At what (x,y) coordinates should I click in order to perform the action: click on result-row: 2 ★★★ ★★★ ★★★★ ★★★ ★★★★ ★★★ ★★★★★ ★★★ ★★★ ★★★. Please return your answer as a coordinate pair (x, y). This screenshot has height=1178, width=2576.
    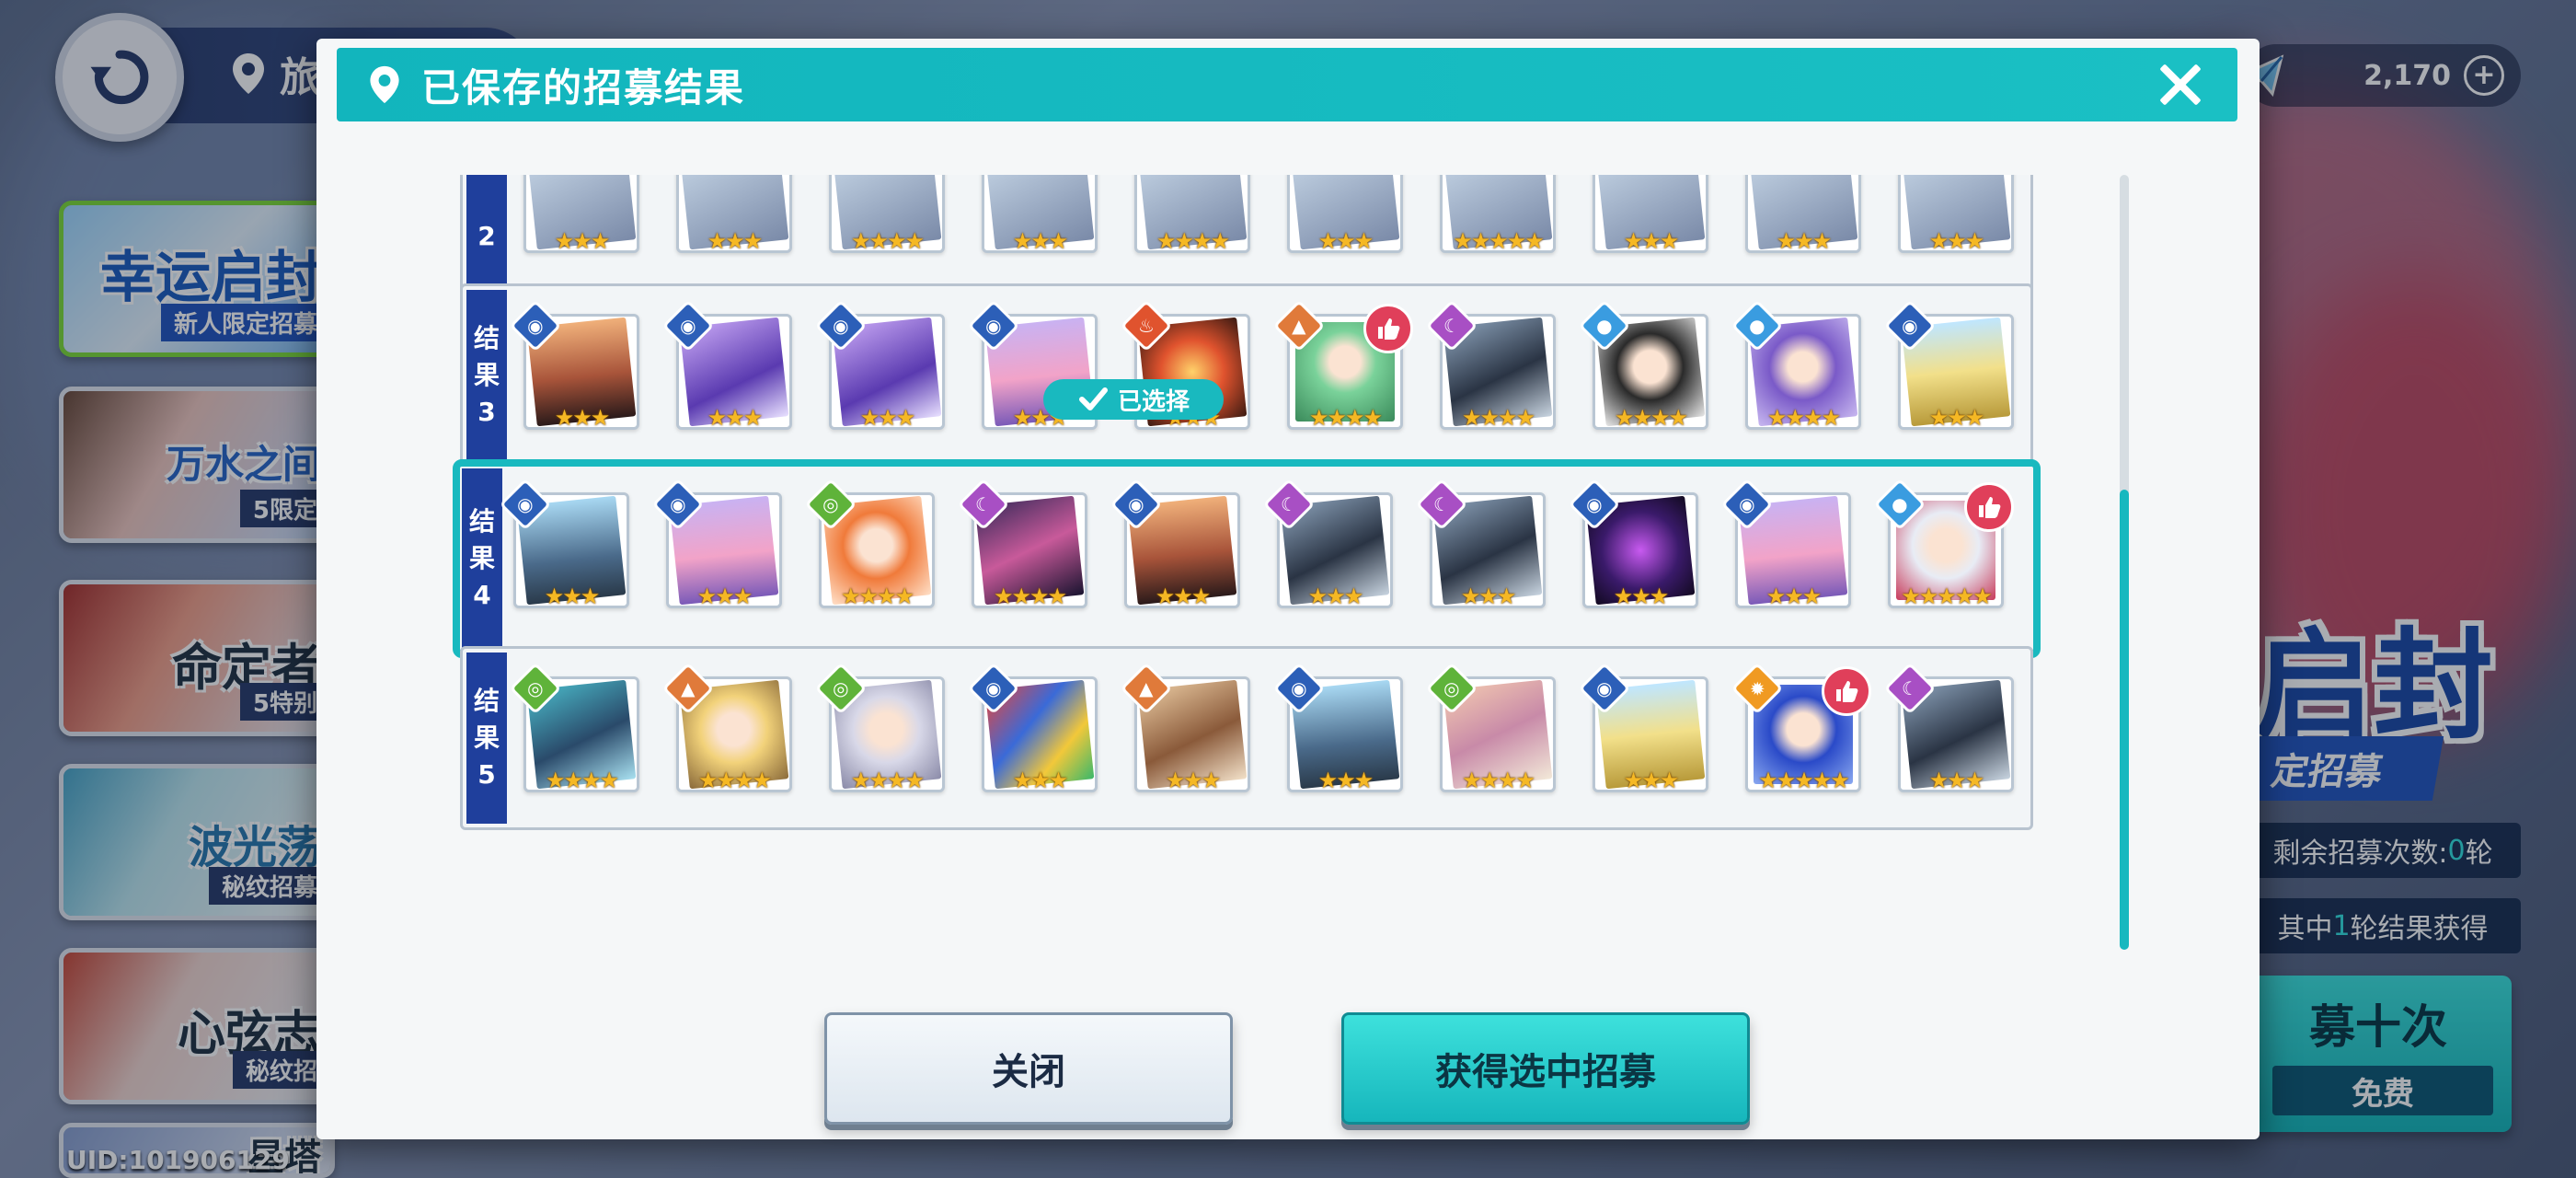
    Looking at the image, I should click on (1246, 234).